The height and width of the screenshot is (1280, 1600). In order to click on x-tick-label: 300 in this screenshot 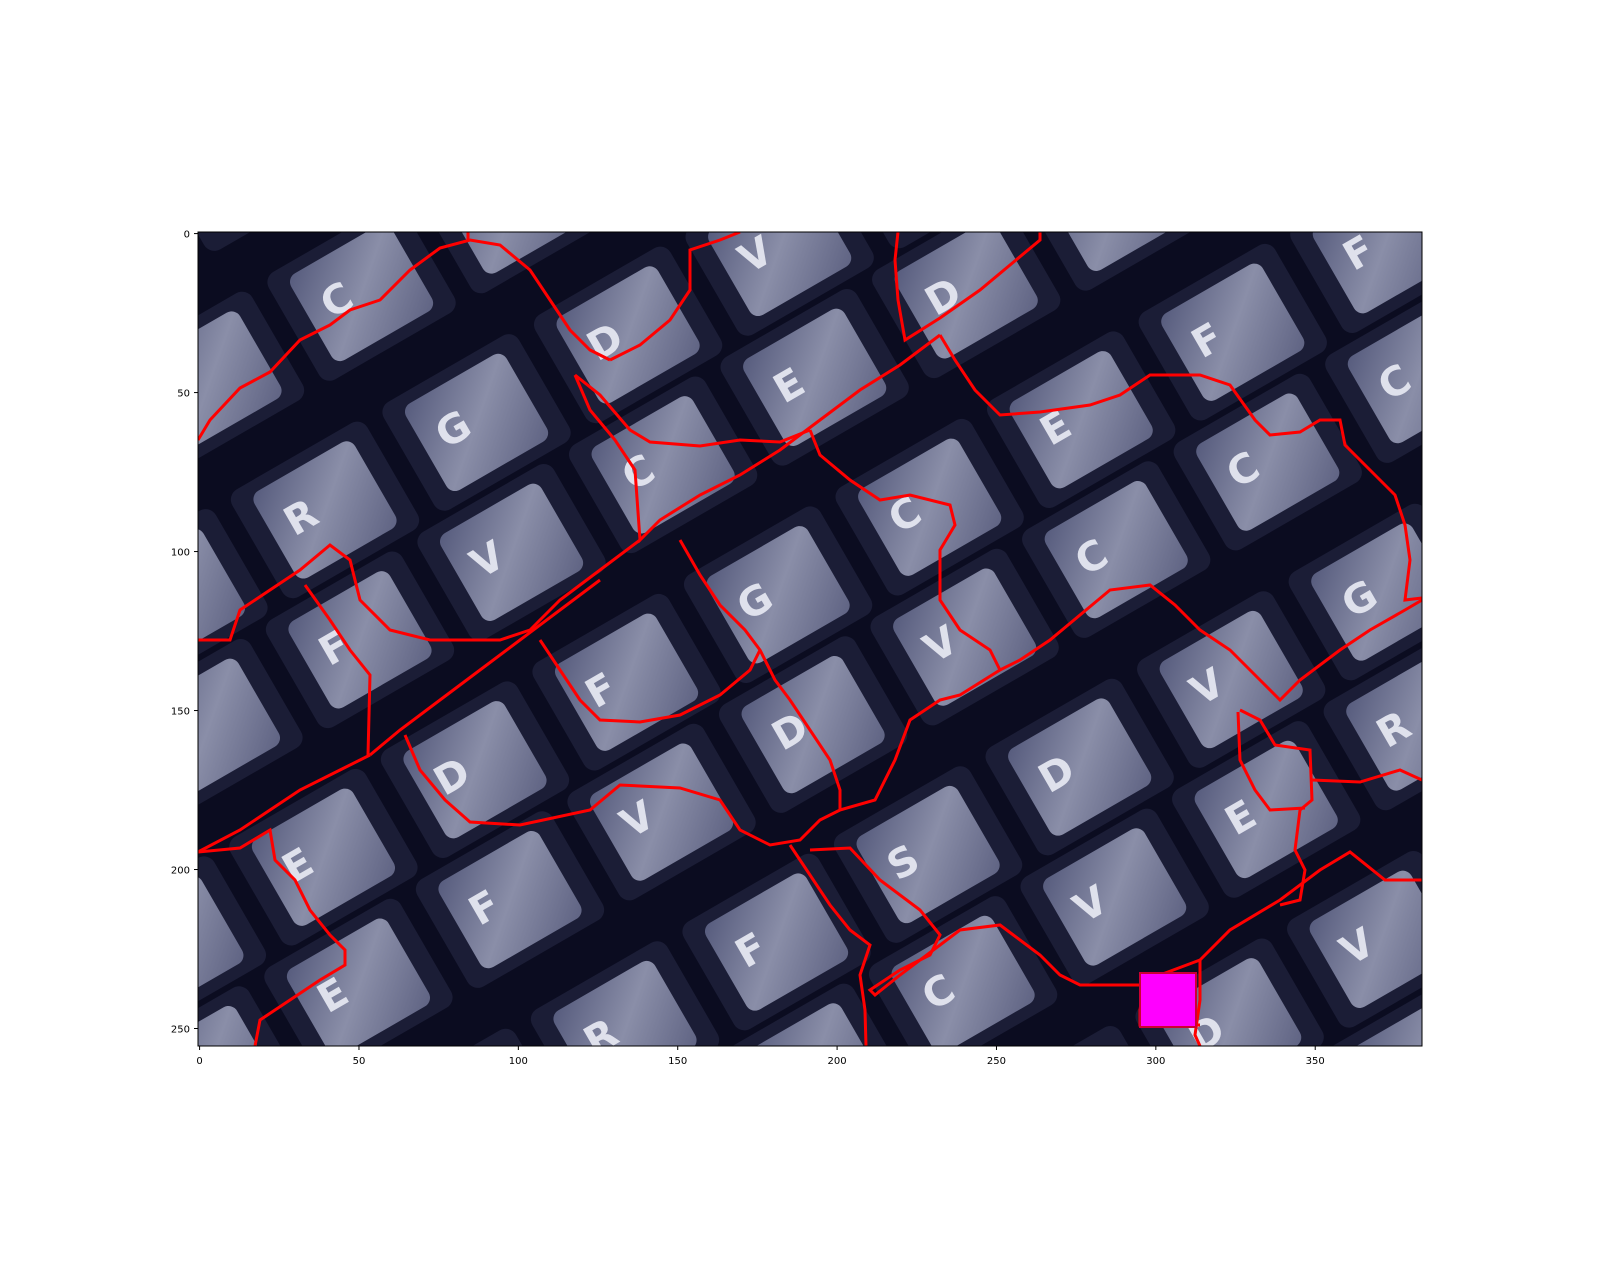, I will do `click(1155, 1061)`.